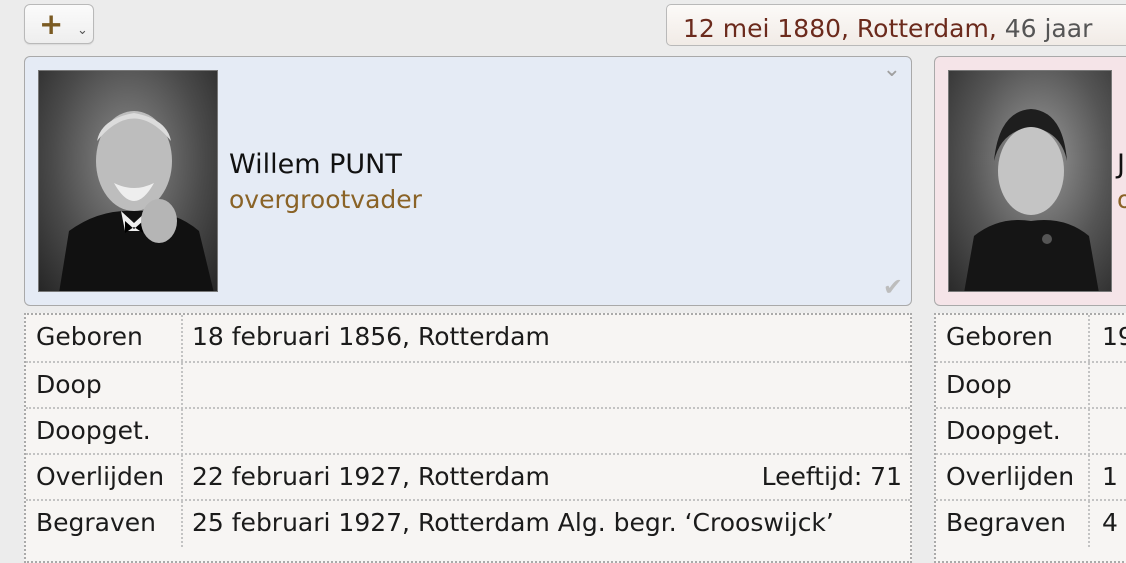 This screenshot has width=1126, height=563. What do you see at coordinates (831, 476) in the screenshot?
I see `age-at-death: Leeftijd: 71` at bounding box center [831, 476].